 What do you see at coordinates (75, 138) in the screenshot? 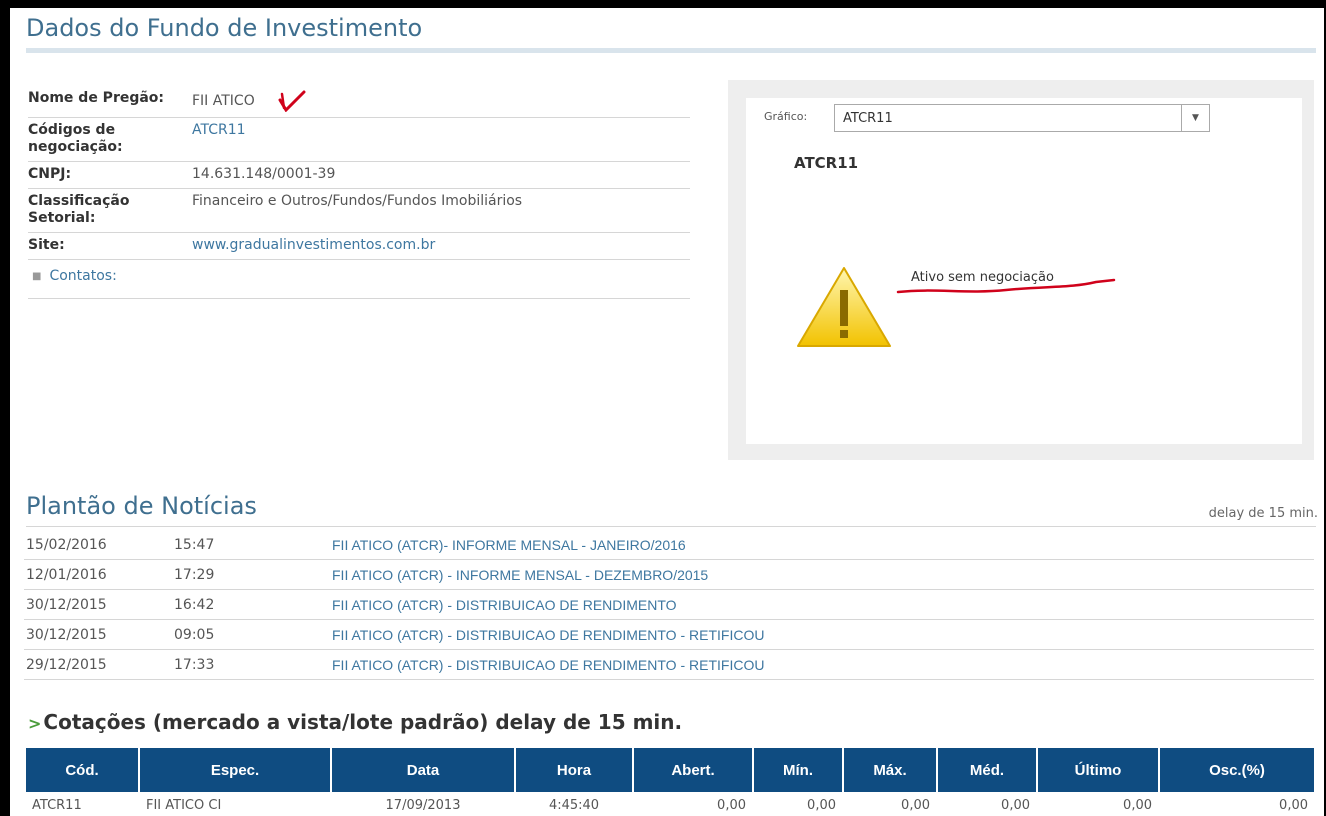
I see `info-label: Códigos de negociação:` at bounding box center [75, 138].